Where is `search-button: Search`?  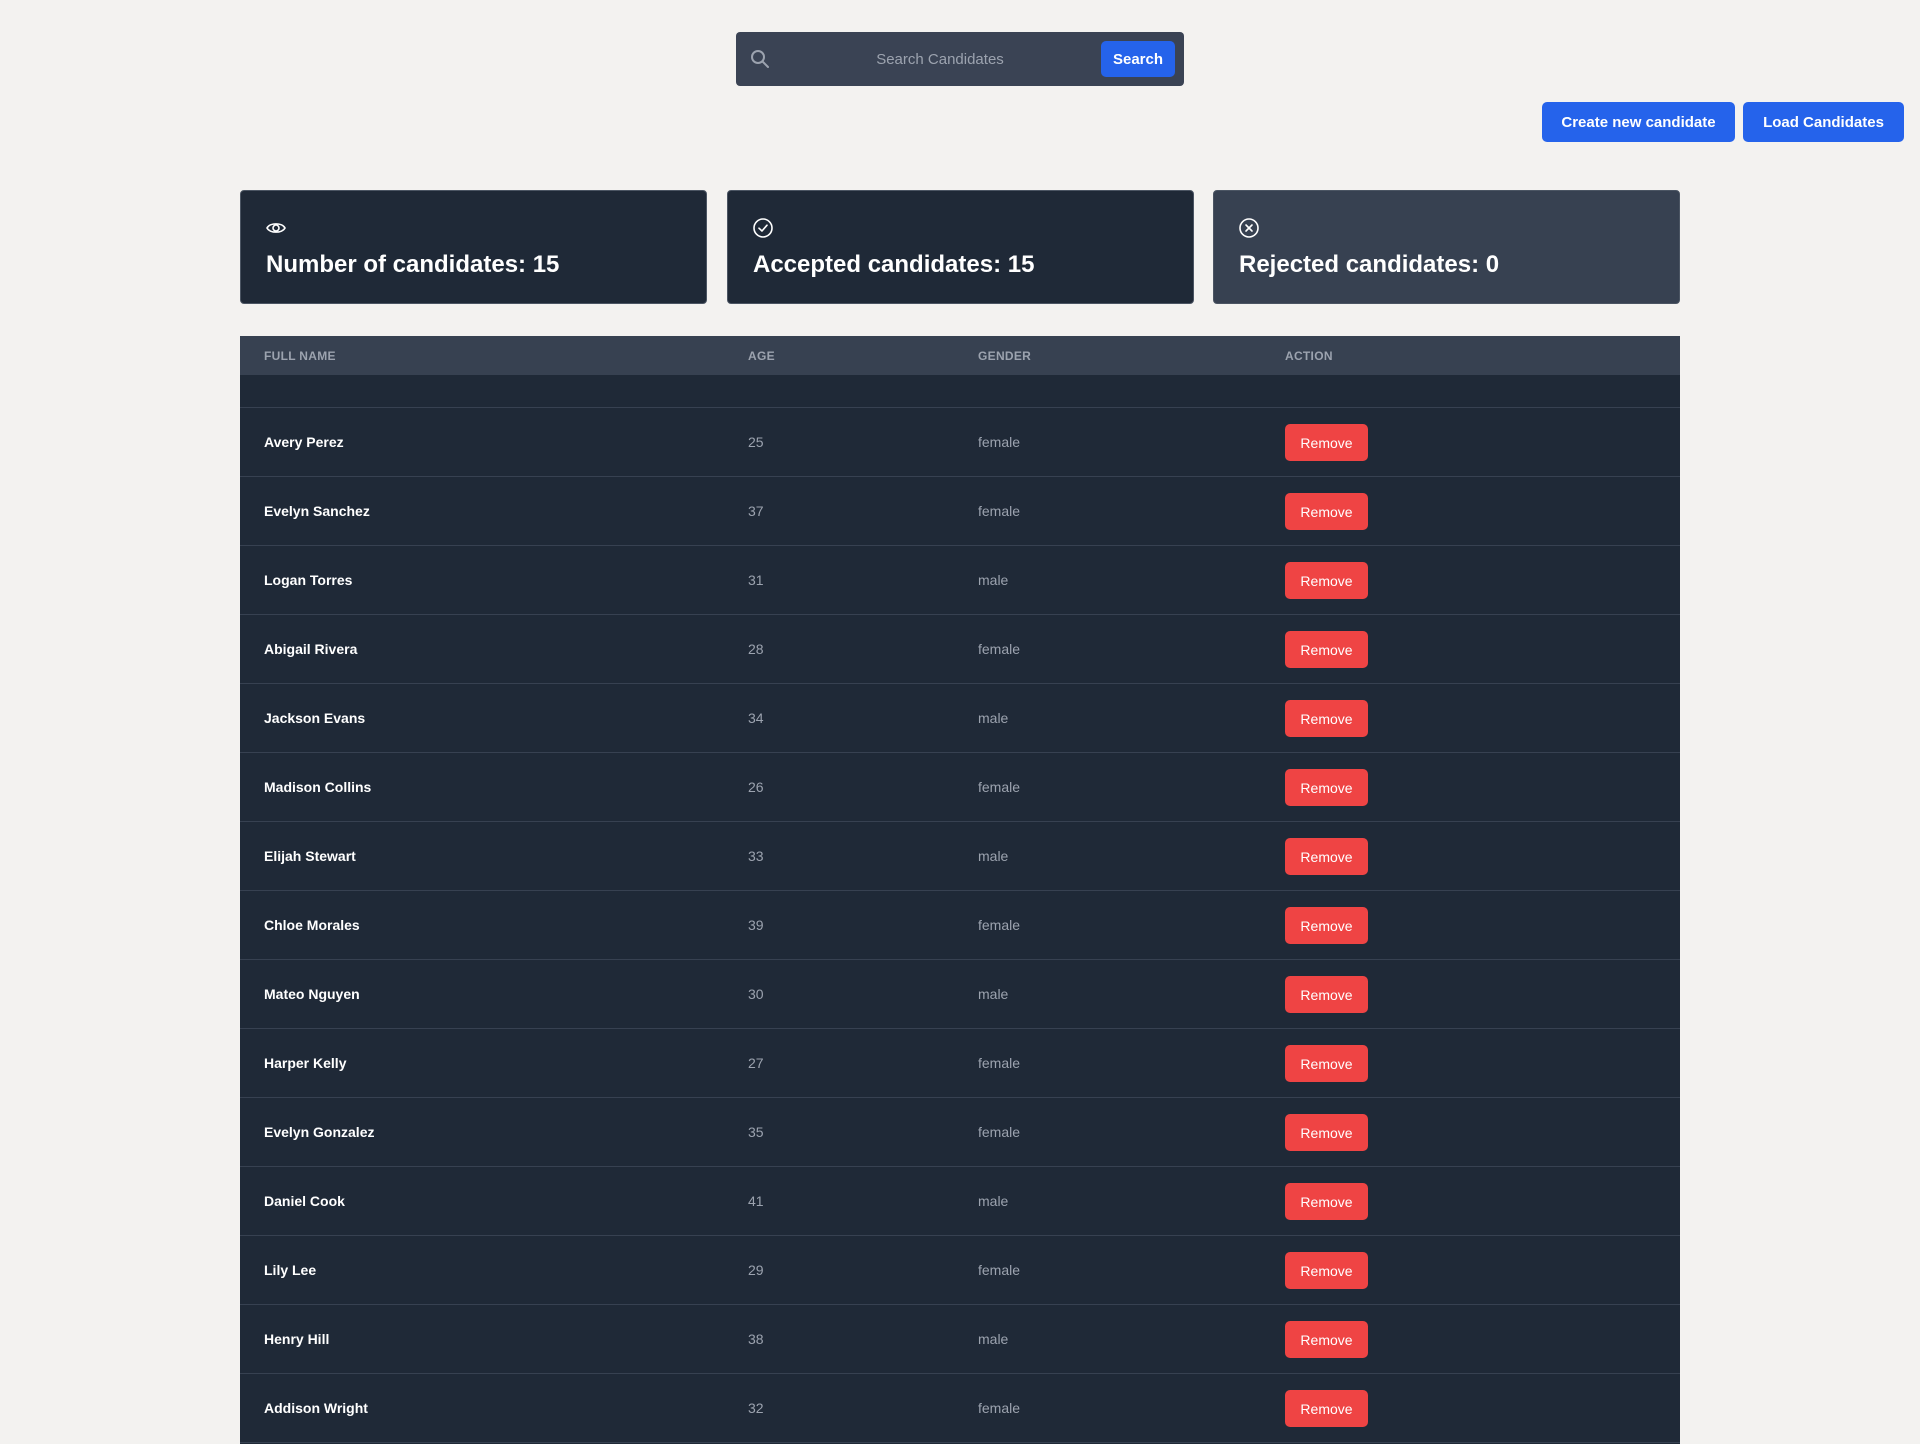
search-button: Search is located at coordinates (1138, 59).